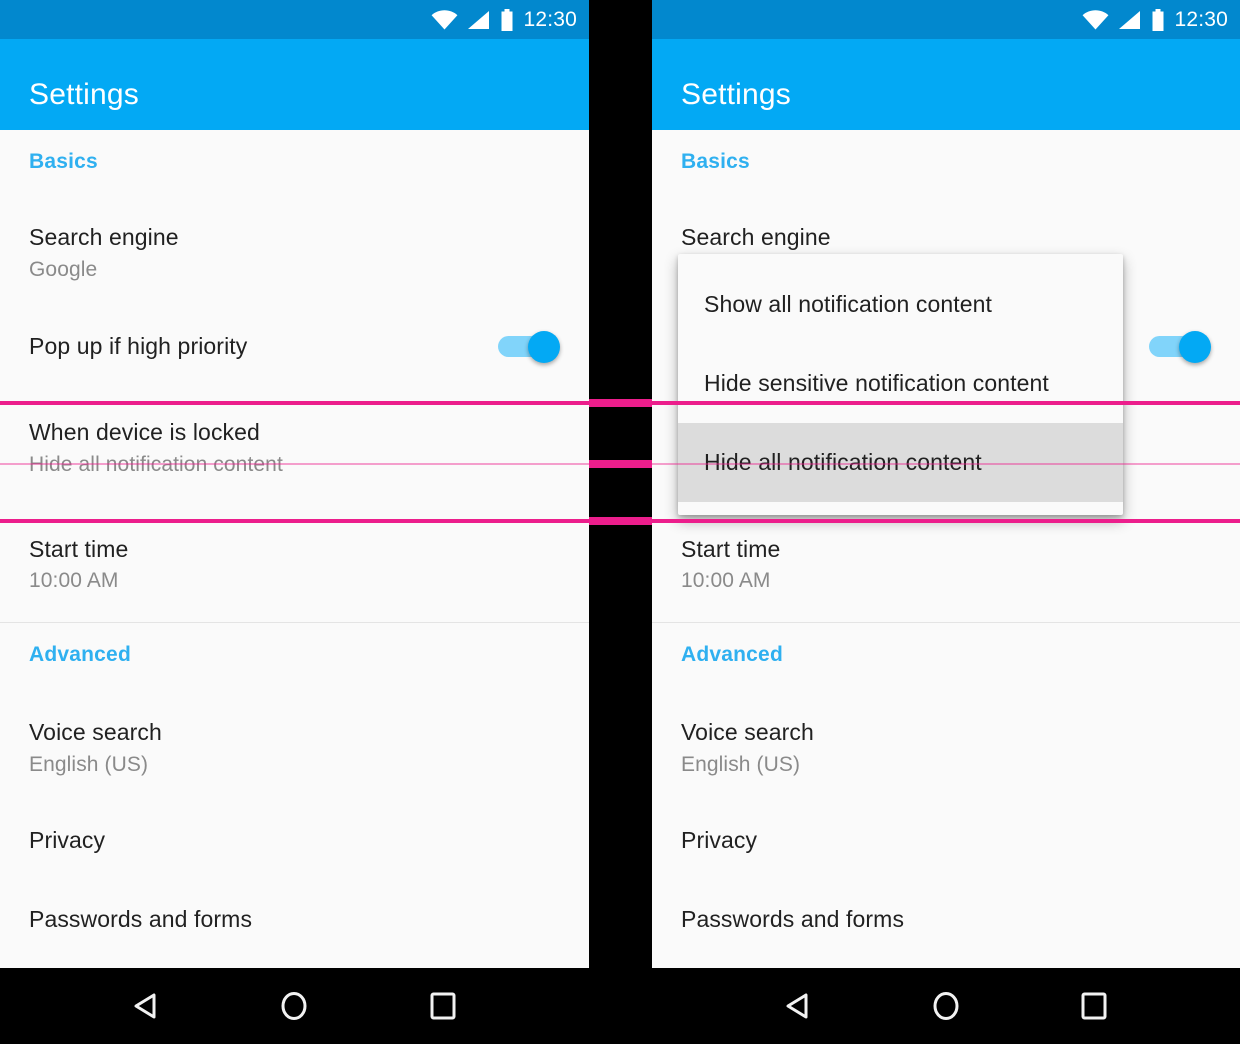 This screenshot has width=1240, height=1044. I want to click on status-bar-right: 12:30, so click(946, 19).